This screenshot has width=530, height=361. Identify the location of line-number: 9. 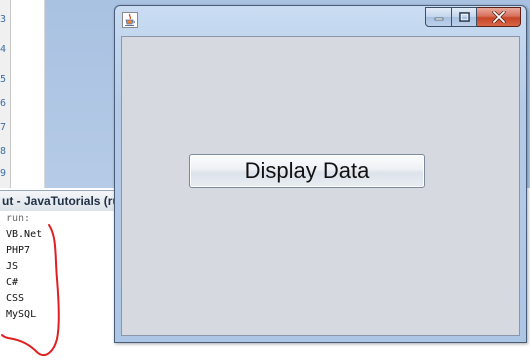
(3, 173).